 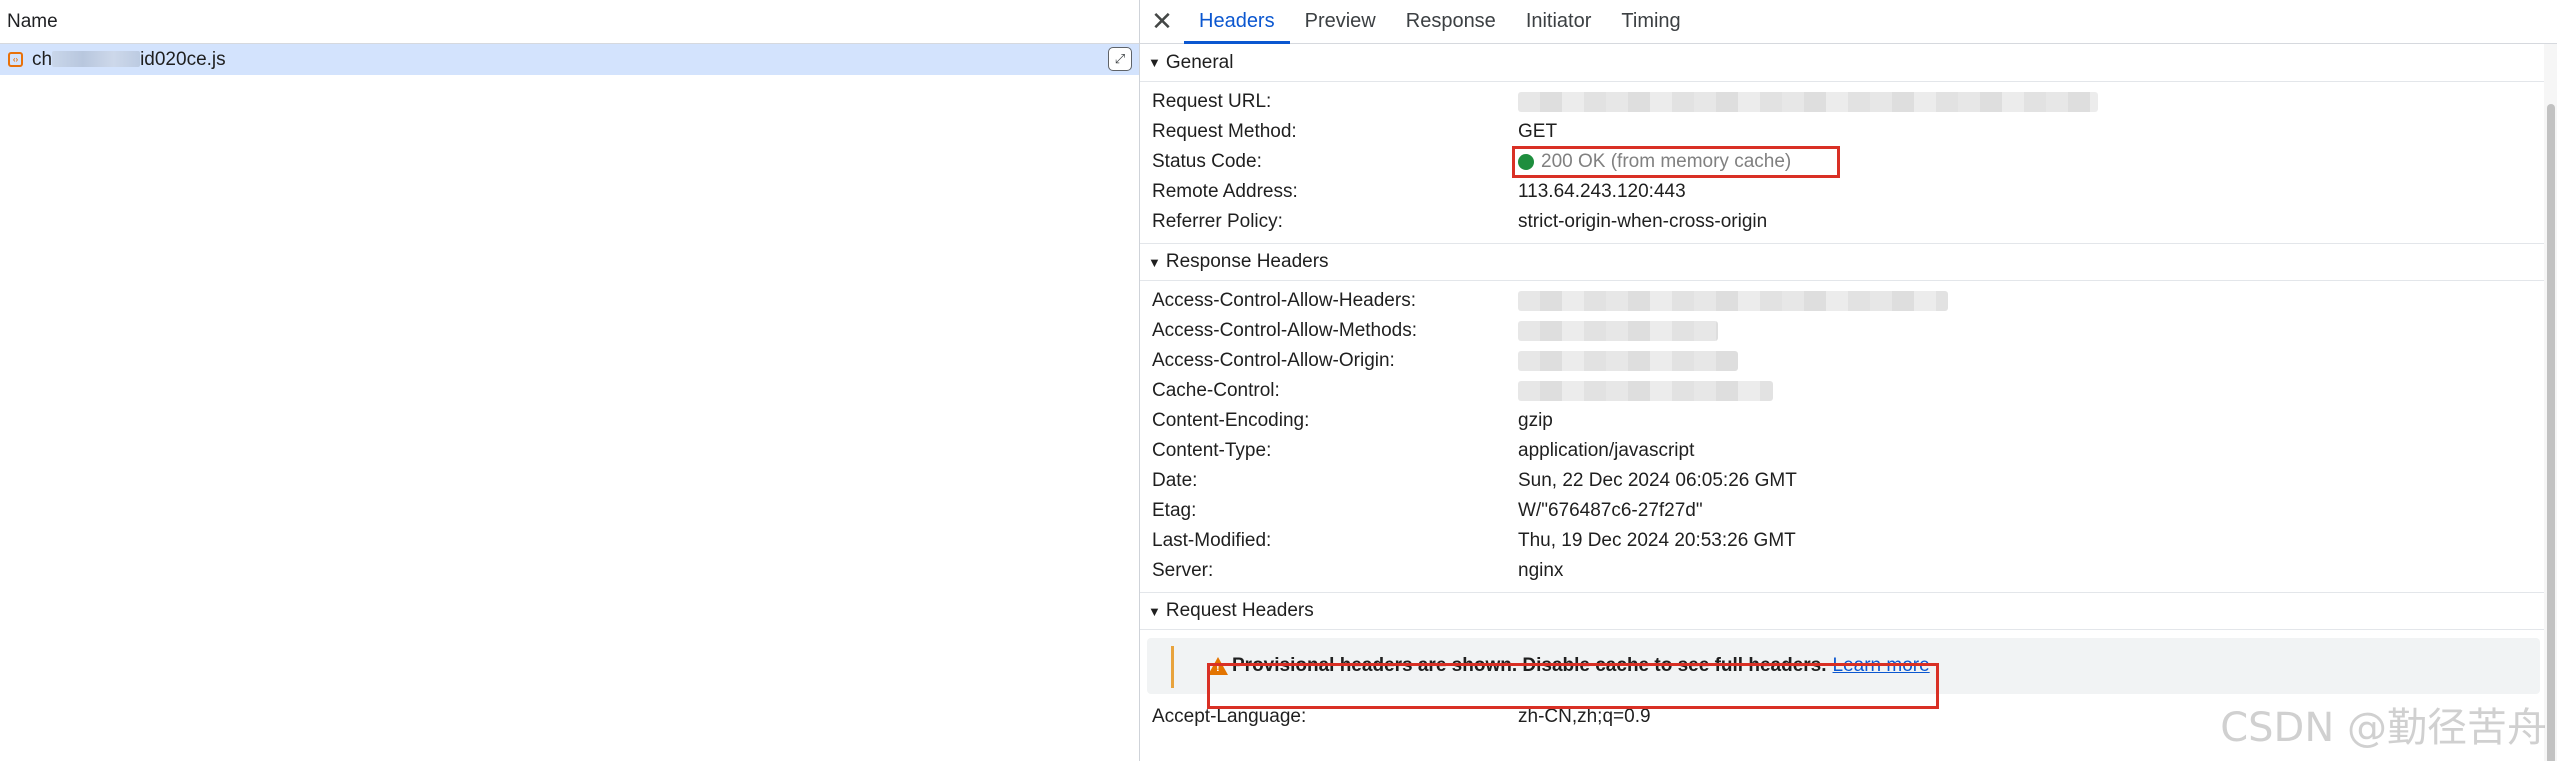 I want to click on header-row: Access-Control-Allow-Origin:, so click(x=1848, y=361).